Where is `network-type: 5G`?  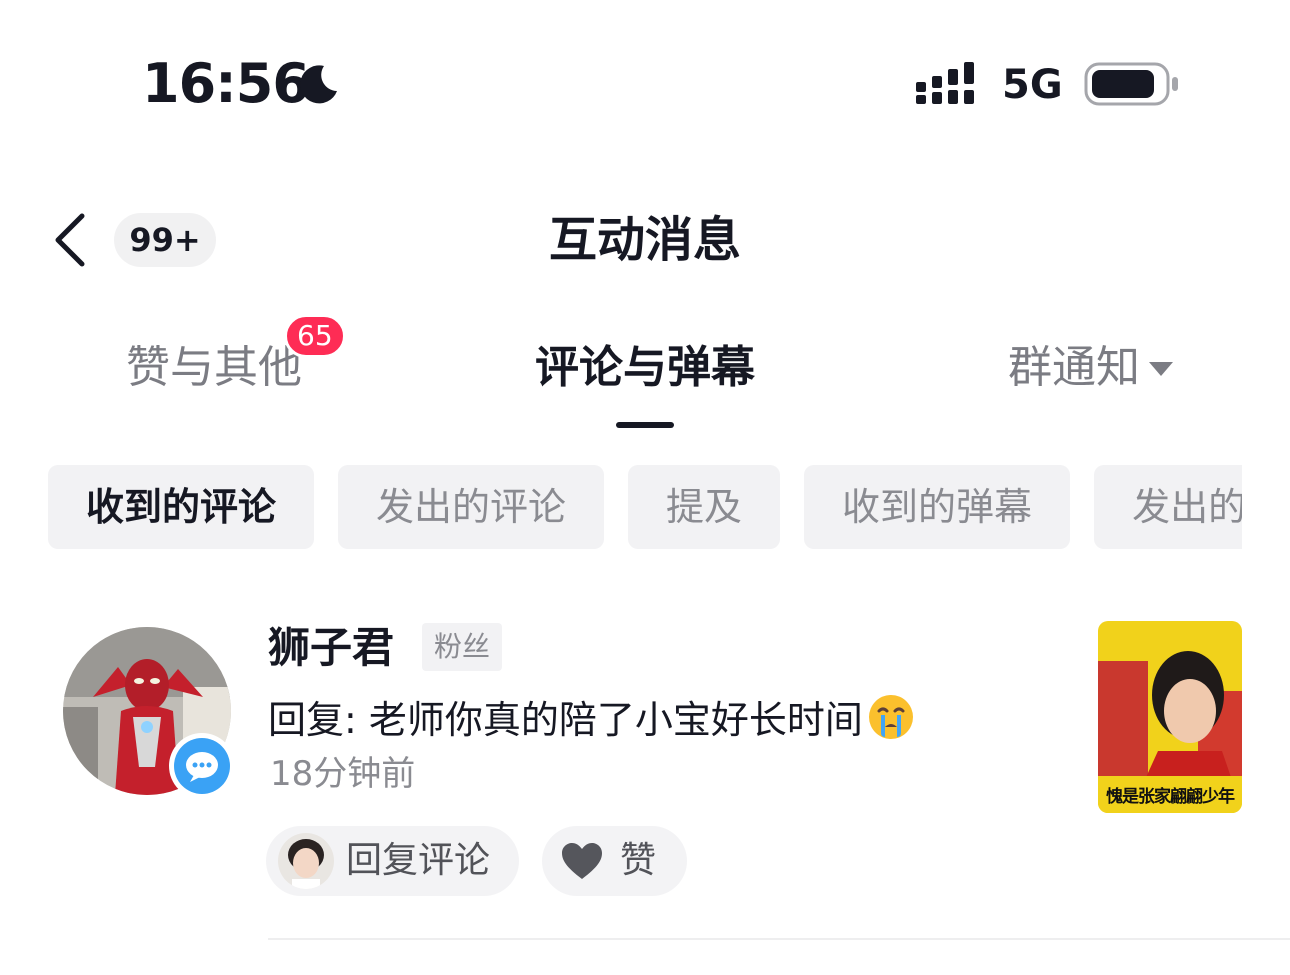
network-type: 5G is located at coordinates (1032, 85).